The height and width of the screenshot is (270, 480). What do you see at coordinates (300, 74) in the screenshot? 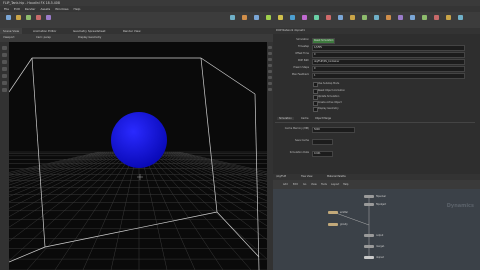
I see `param-label: Max Feedback` at bounding box center [300, 74].